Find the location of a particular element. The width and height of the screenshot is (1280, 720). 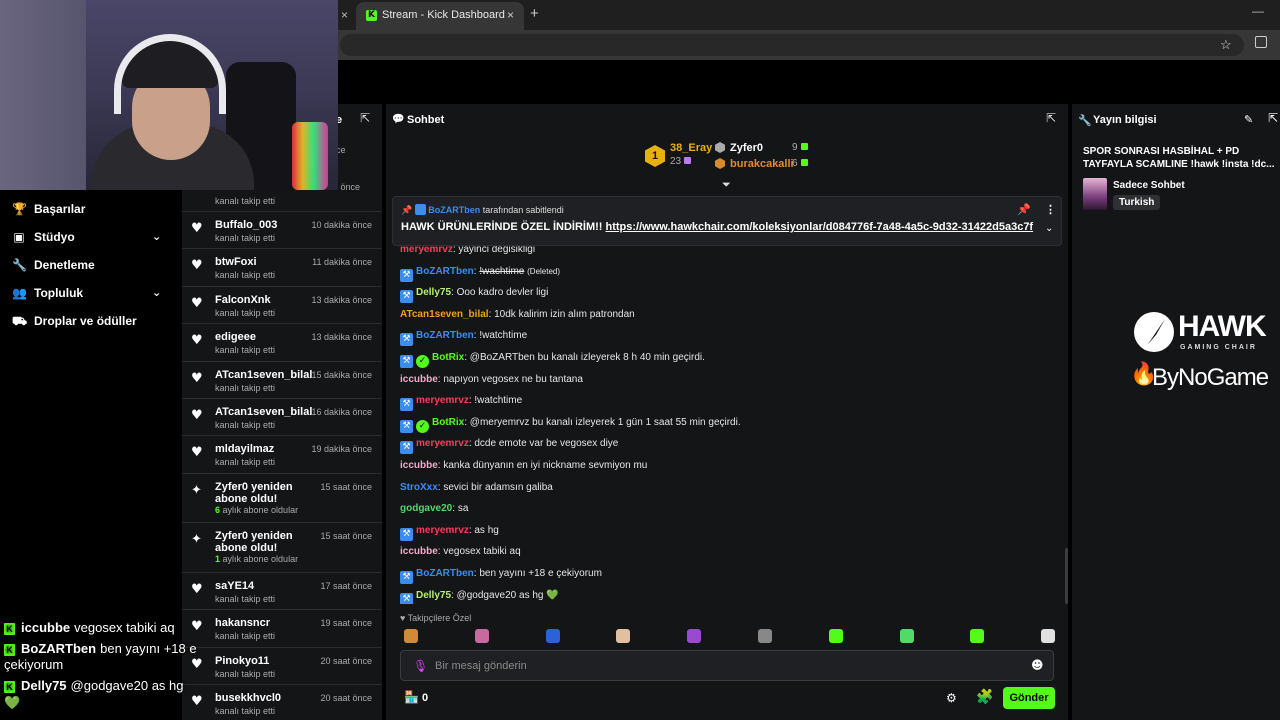

activity-item: ♥ hakansncr kanalı takip etti 19 saat önce is located at coordinates (282, 628).